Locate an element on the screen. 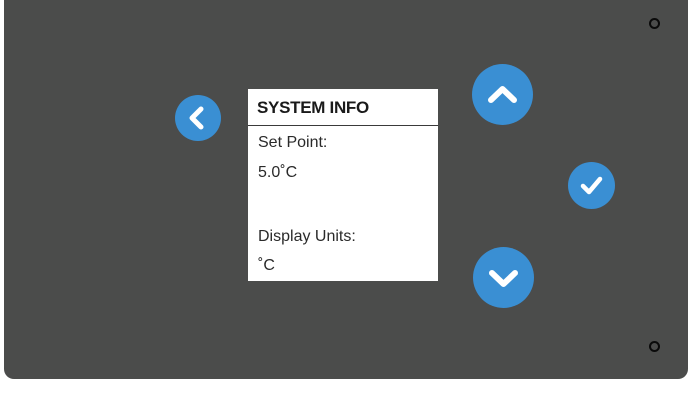 The height and width of the screenshot is (397, 693). set-point-value: 5.0˚C is located at coordinates (278, 172).